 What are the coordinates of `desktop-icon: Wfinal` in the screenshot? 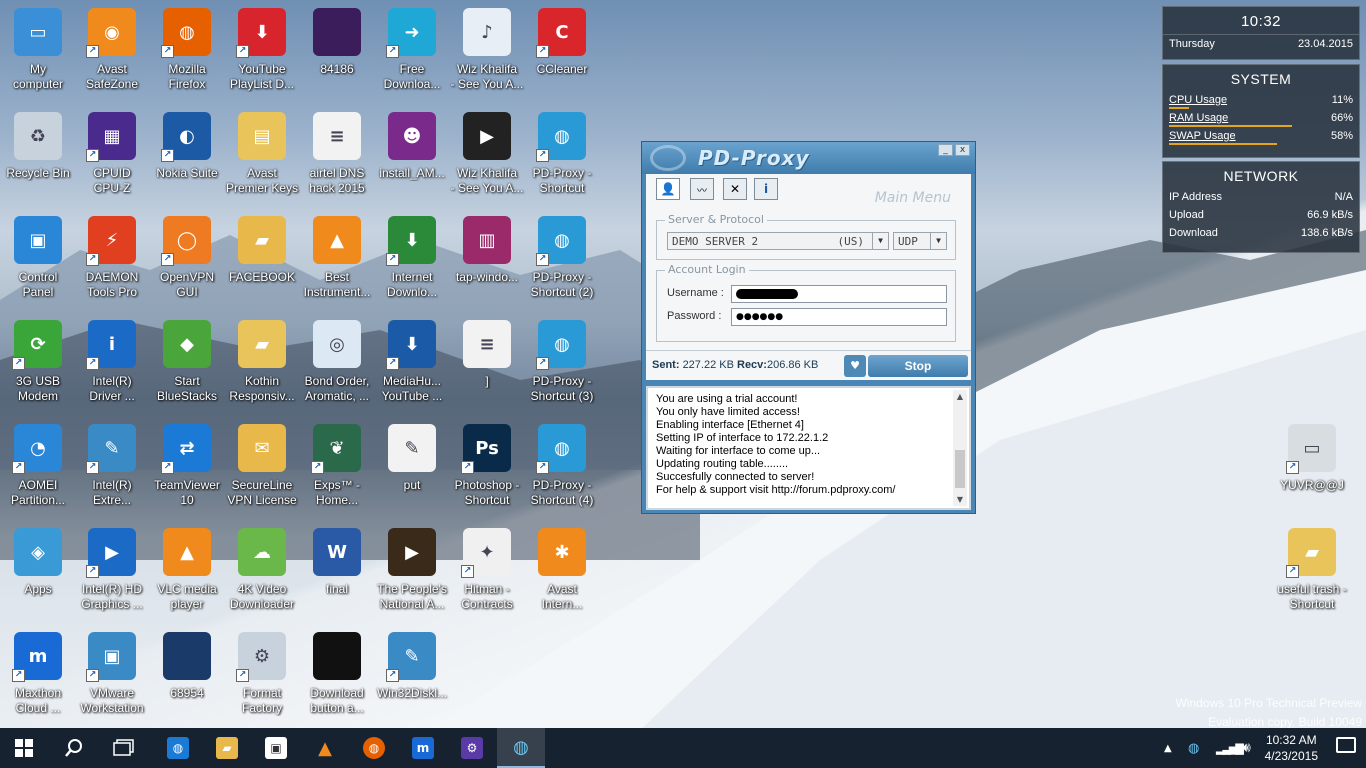 It's located at (337, 574).